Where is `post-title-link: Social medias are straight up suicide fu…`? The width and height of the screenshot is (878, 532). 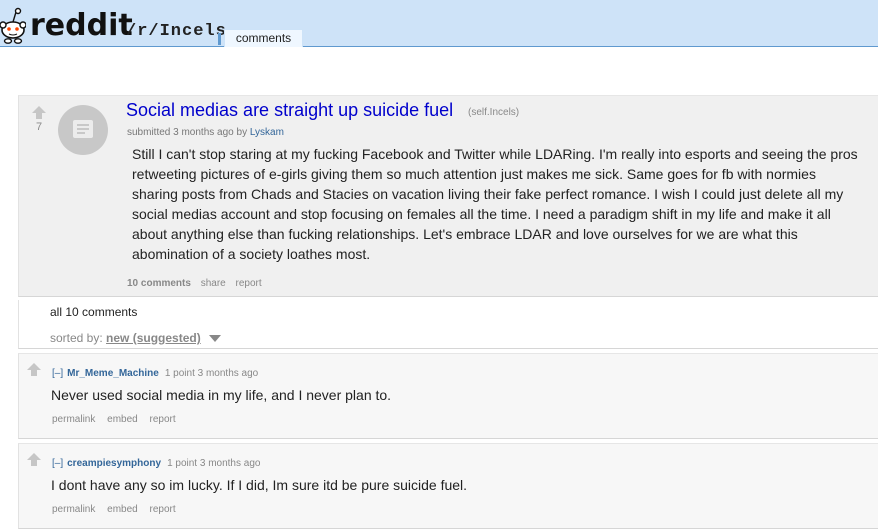
post-title-link: Social medias are straight up suicide fu… is located at coordinates (289, 110).